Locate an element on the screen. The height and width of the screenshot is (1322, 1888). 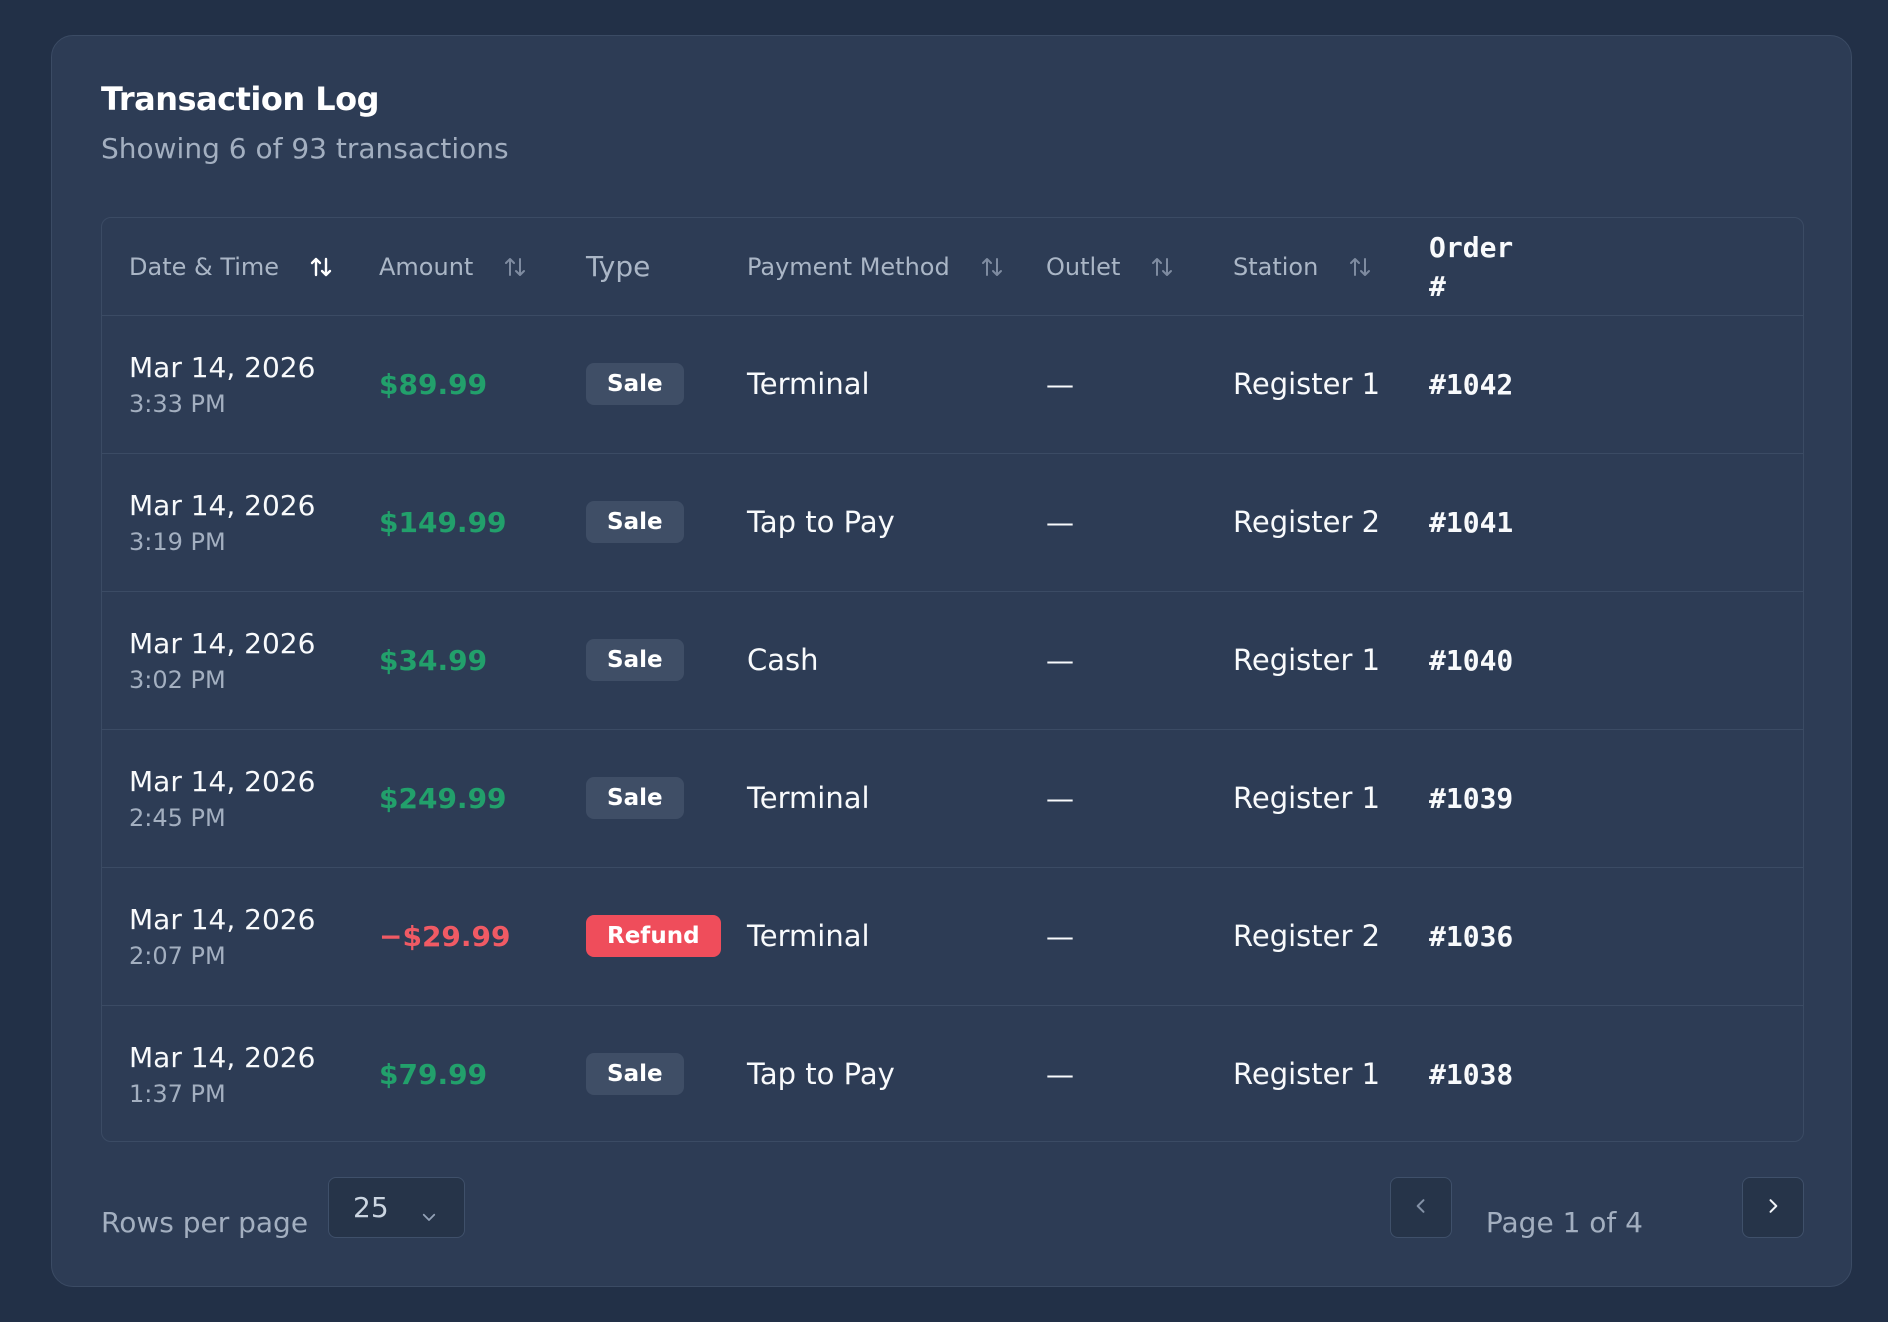
method-value: Cash is located at coordinates (783, 660).